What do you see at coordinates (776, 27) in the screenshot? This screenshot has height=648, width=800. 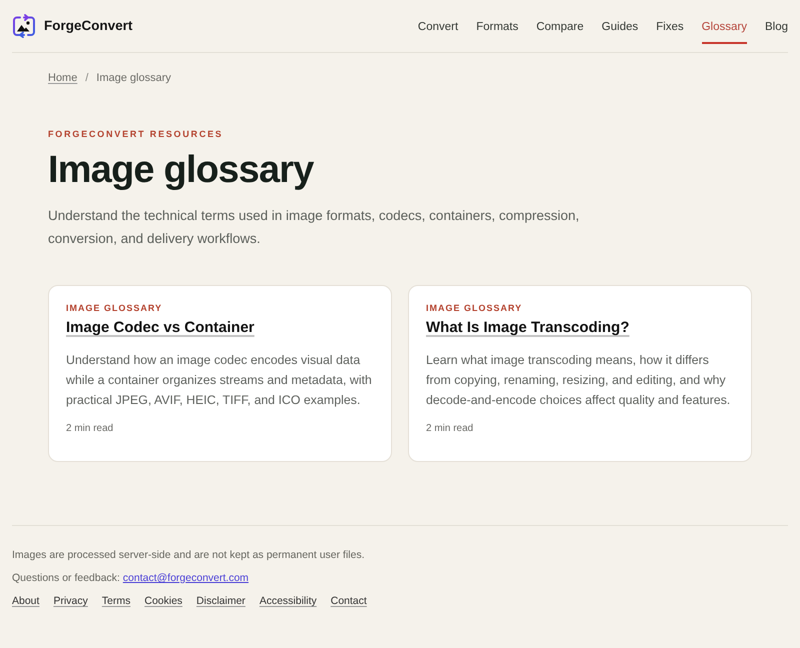 I see `nav-link: Blog` at bounding box center [776, 27].